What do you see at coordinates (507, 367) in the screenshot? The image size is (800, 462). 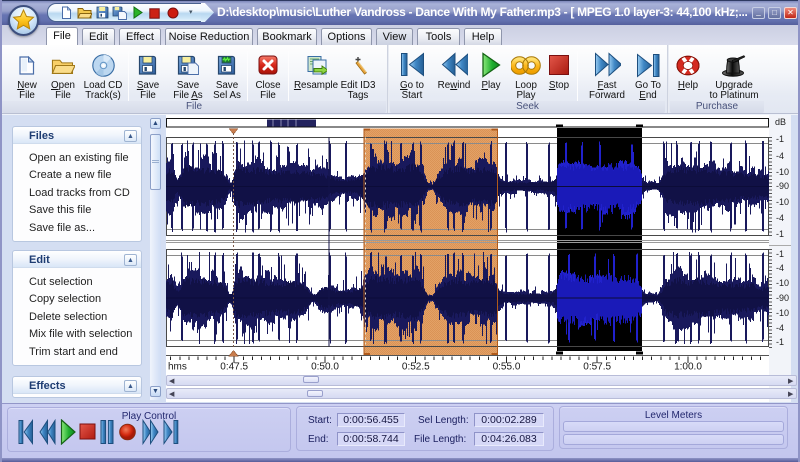 I see `svg-text: 0:55.0` at bounding box center [507, 367].